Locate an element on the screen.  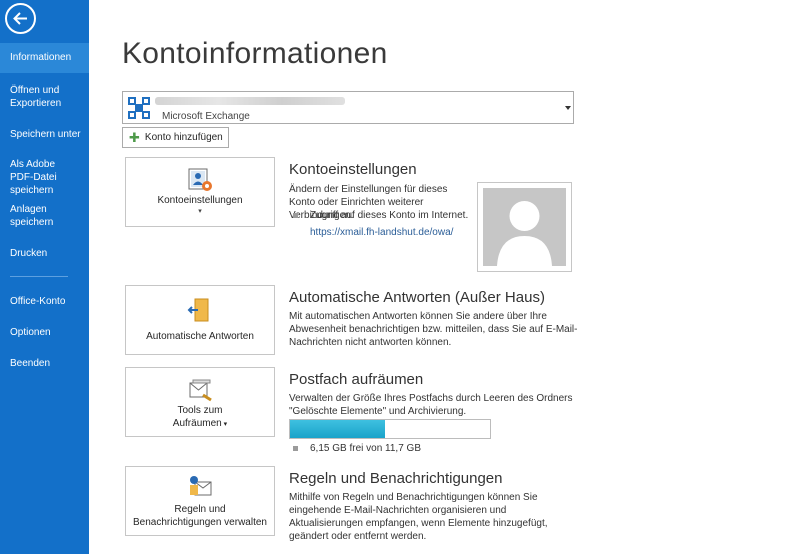
chevron-down-icon is located at coordinates (568, 108).